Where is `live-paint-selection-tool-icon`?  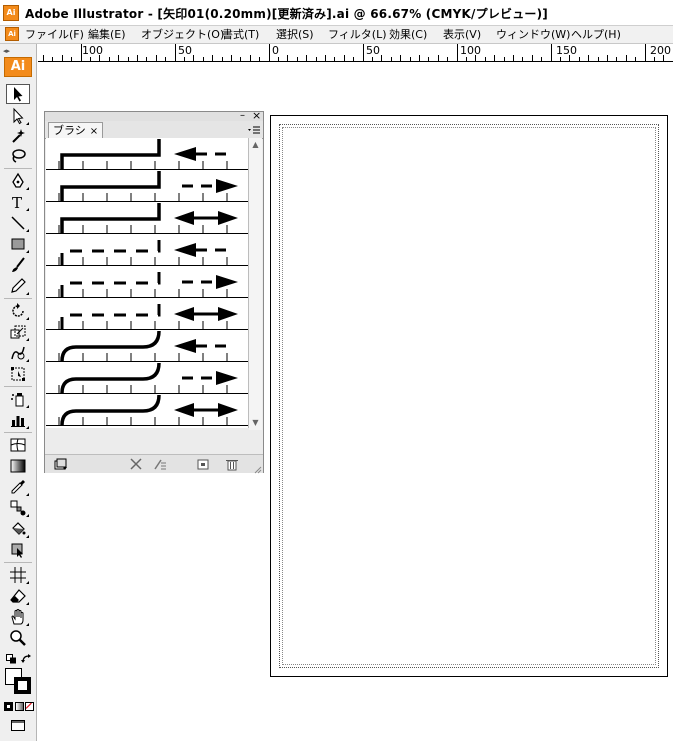
live-paint-selection-tool-icon is located at coordinates (18, 550).